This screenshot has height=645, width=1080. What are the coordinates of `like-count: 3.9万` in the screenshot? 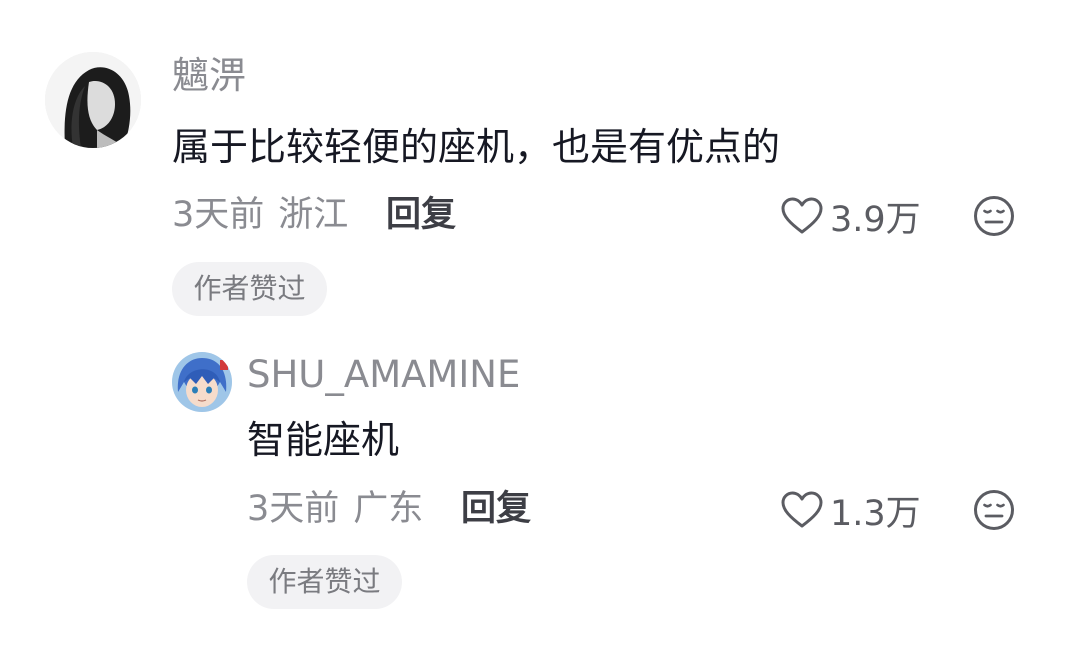 It's located at (875, 219).